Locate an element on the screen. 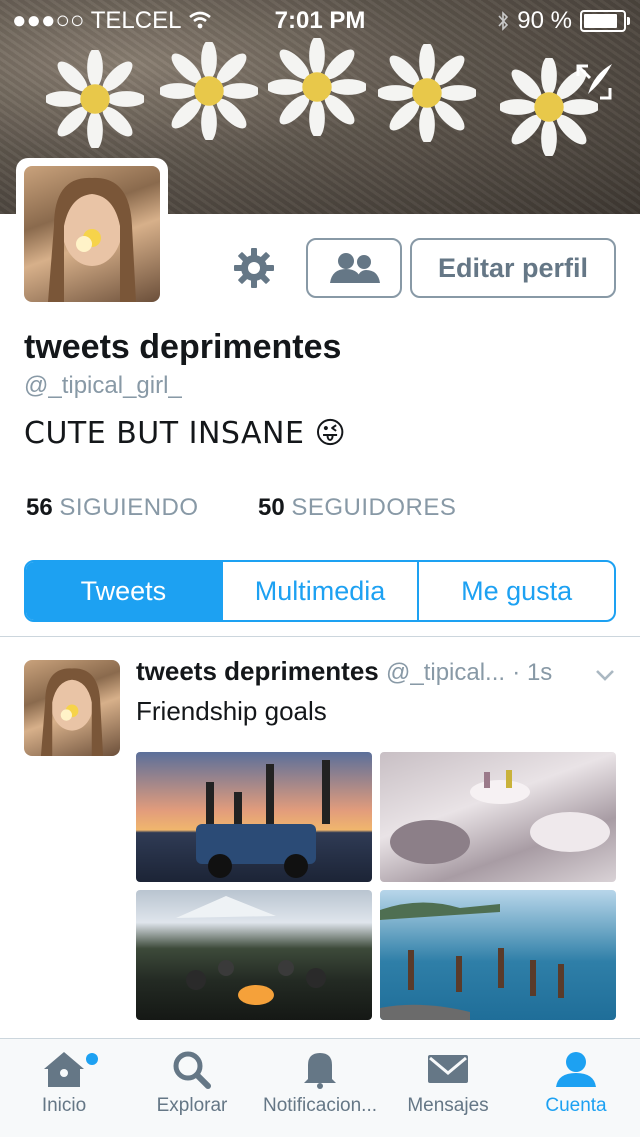 This screenshot has width=640, height=1137. followers-stat: 50 SEGUIDORES is located at coordinates (357, 508).